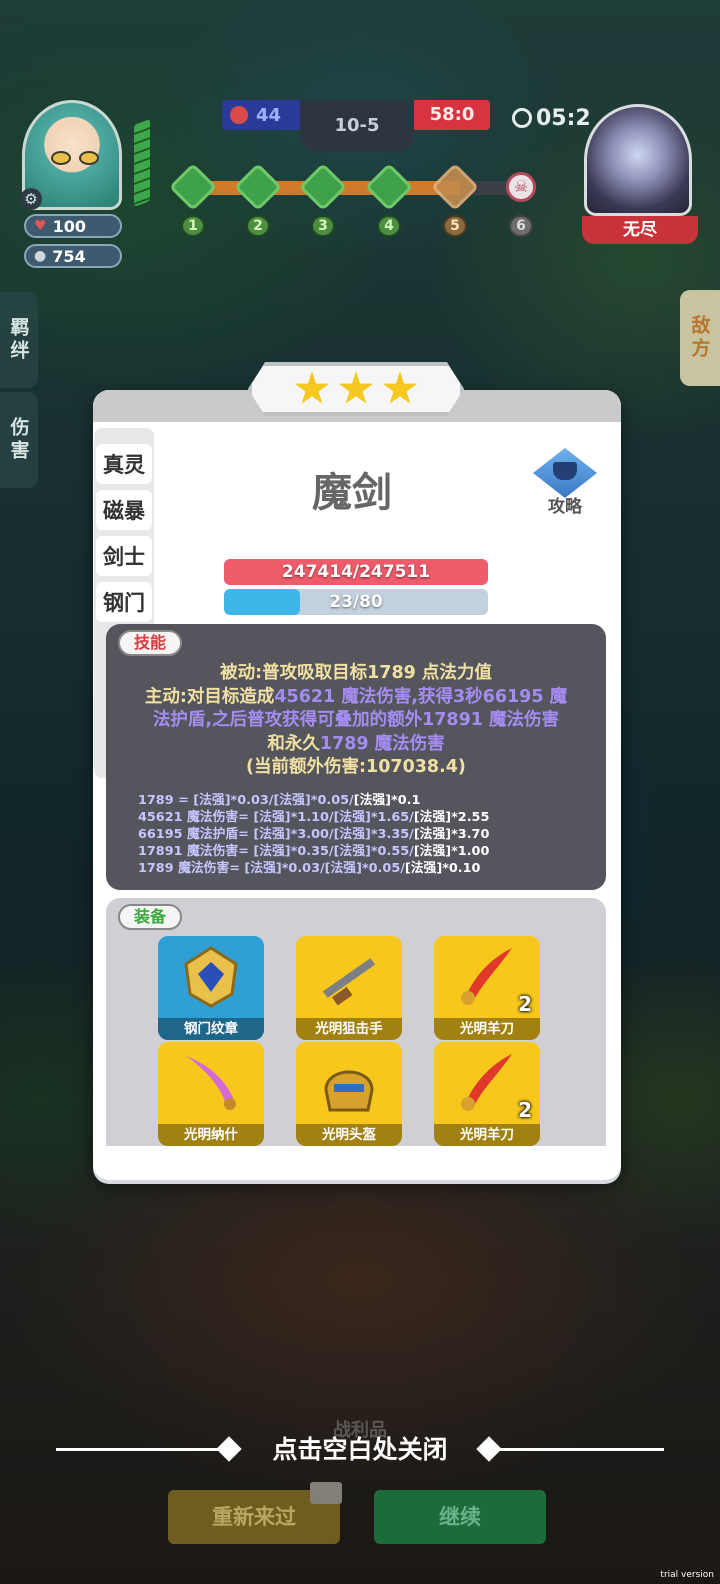 This screenshot has width=720, height=1584. I want to click on stage-indicator: 10-5, so click(357, 126).